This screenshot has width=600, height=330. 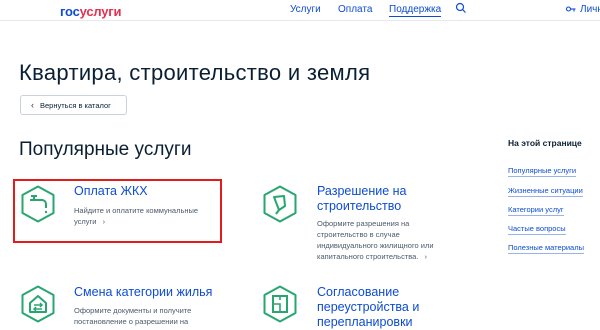 I want to click on popular-services-title: Популярные услуги, so click(x=105, y=149).